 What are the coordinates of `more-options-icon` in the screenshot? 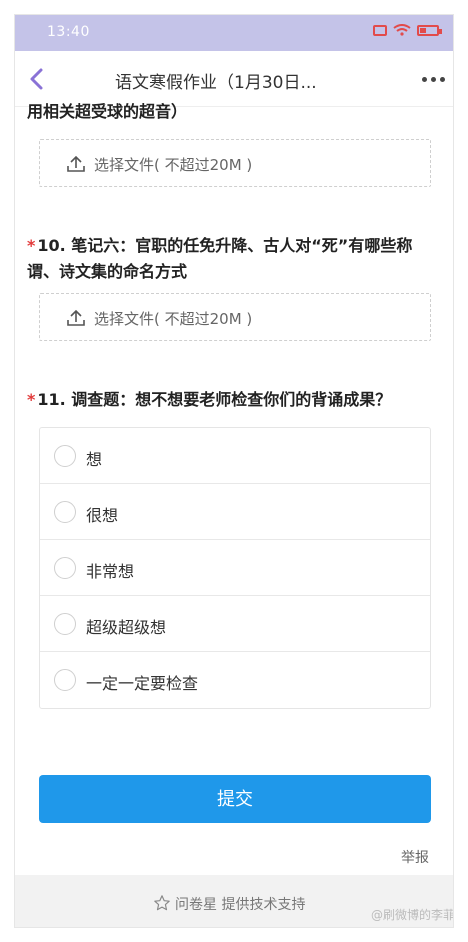 It's located at (433, 79).